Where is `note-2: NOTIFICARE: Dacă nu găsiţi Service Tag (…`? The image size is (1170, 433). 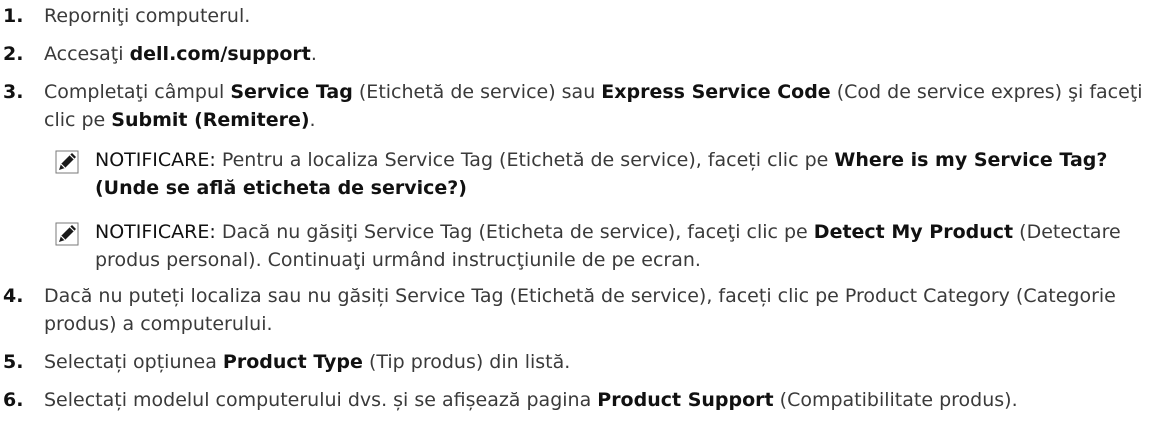 note-2: NOTIFICARE: Dacă nu găsiţi Service Tag (… is located at coordinates (612, 246).